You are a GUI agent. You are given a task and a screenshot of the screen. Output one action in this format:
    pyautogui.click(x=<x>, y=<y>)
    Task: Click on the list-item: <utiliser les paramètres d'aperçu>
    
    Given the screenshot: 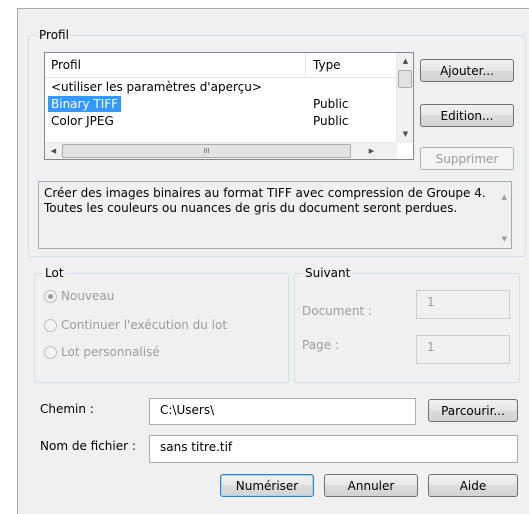 What is the action you would take?
    pyautogui.click(x=221, y=87)
    